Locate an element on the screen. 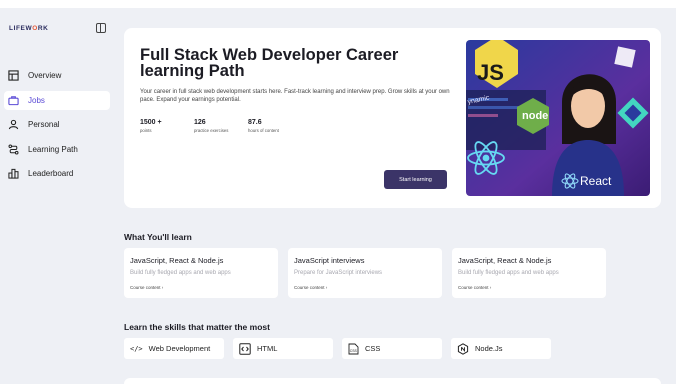 The width and height of the screenshot is (676, 384). sidebar-collapse-icon is located at coordinates (101, 28).